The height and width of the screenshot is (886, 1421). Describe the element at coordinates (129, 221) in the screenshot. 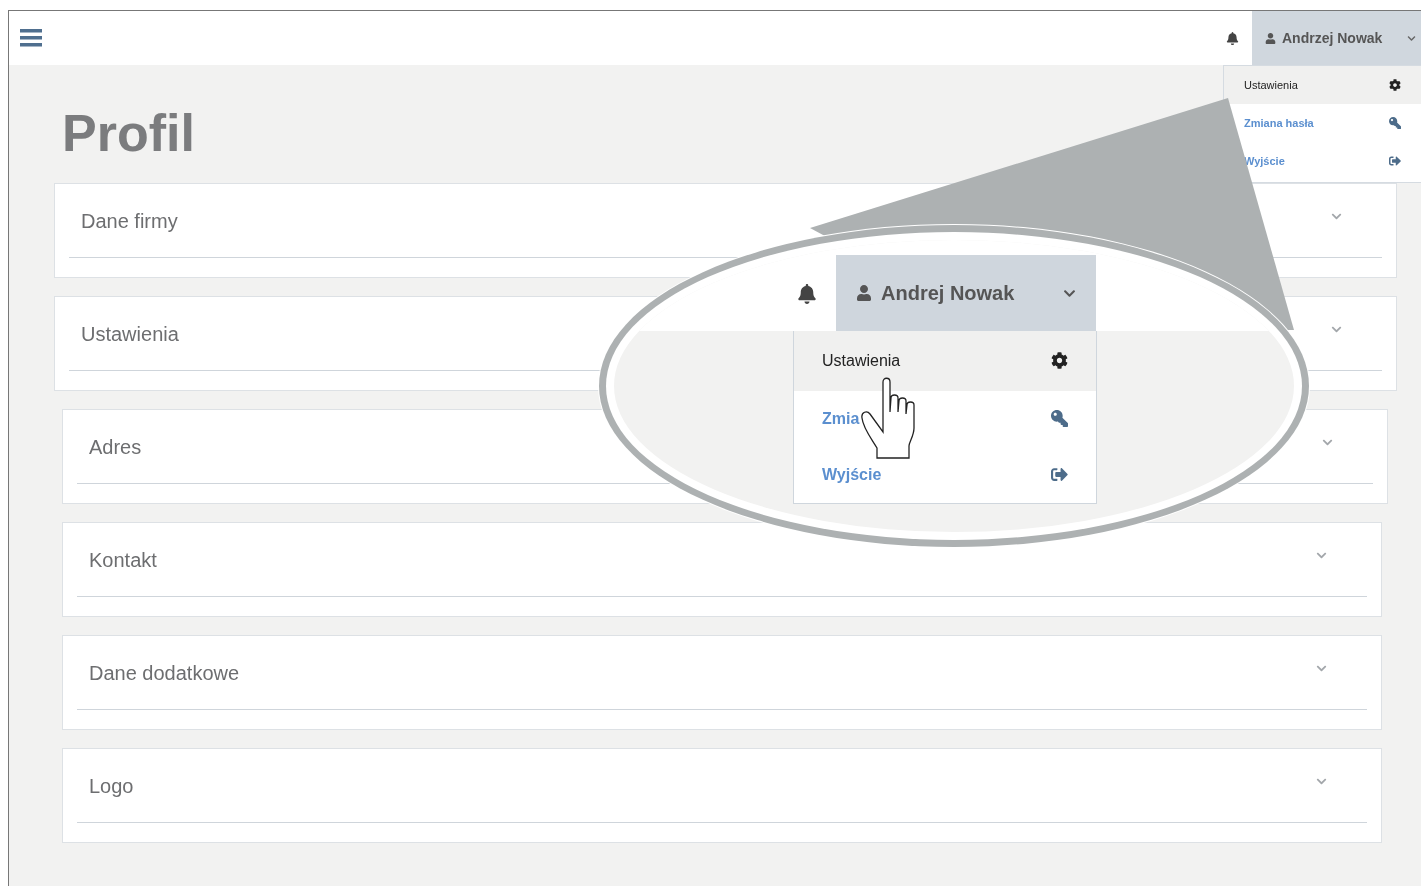

I see `section-title: Dane firmy` at that location.